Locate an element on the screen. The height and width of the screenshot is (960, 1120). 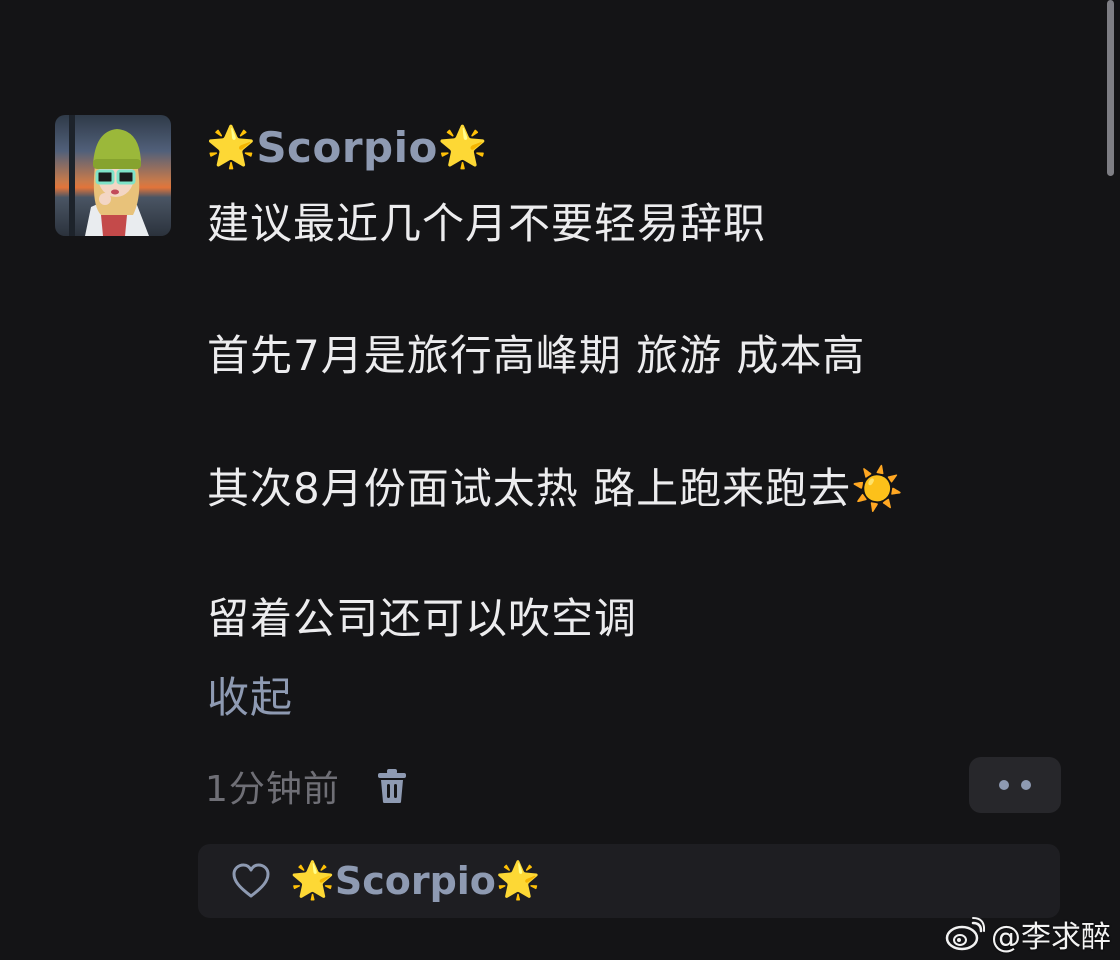
timestamp: 1分钟前 is located at coordinates (272, 789).